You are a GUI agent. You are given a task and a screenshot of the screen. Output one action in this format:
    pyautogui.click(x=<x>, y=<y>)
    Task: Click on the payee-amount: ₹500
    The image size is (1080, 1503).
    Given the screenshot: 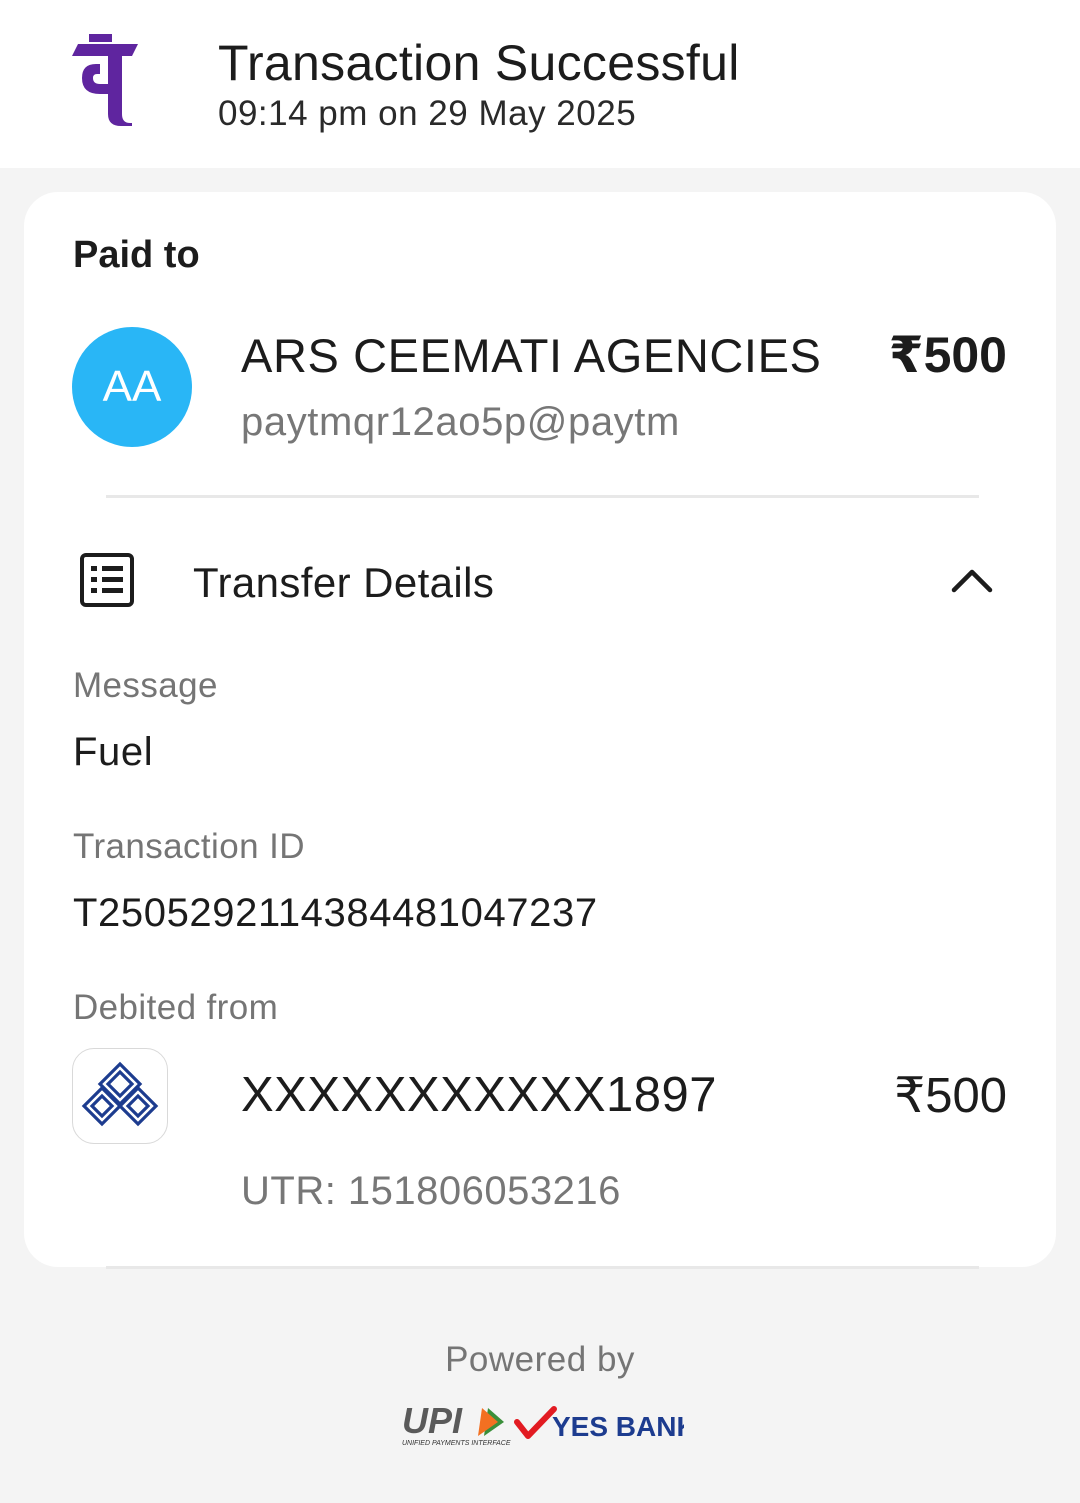 What is the action you would take?
    pyautogui.click(x=947, y=355)
    